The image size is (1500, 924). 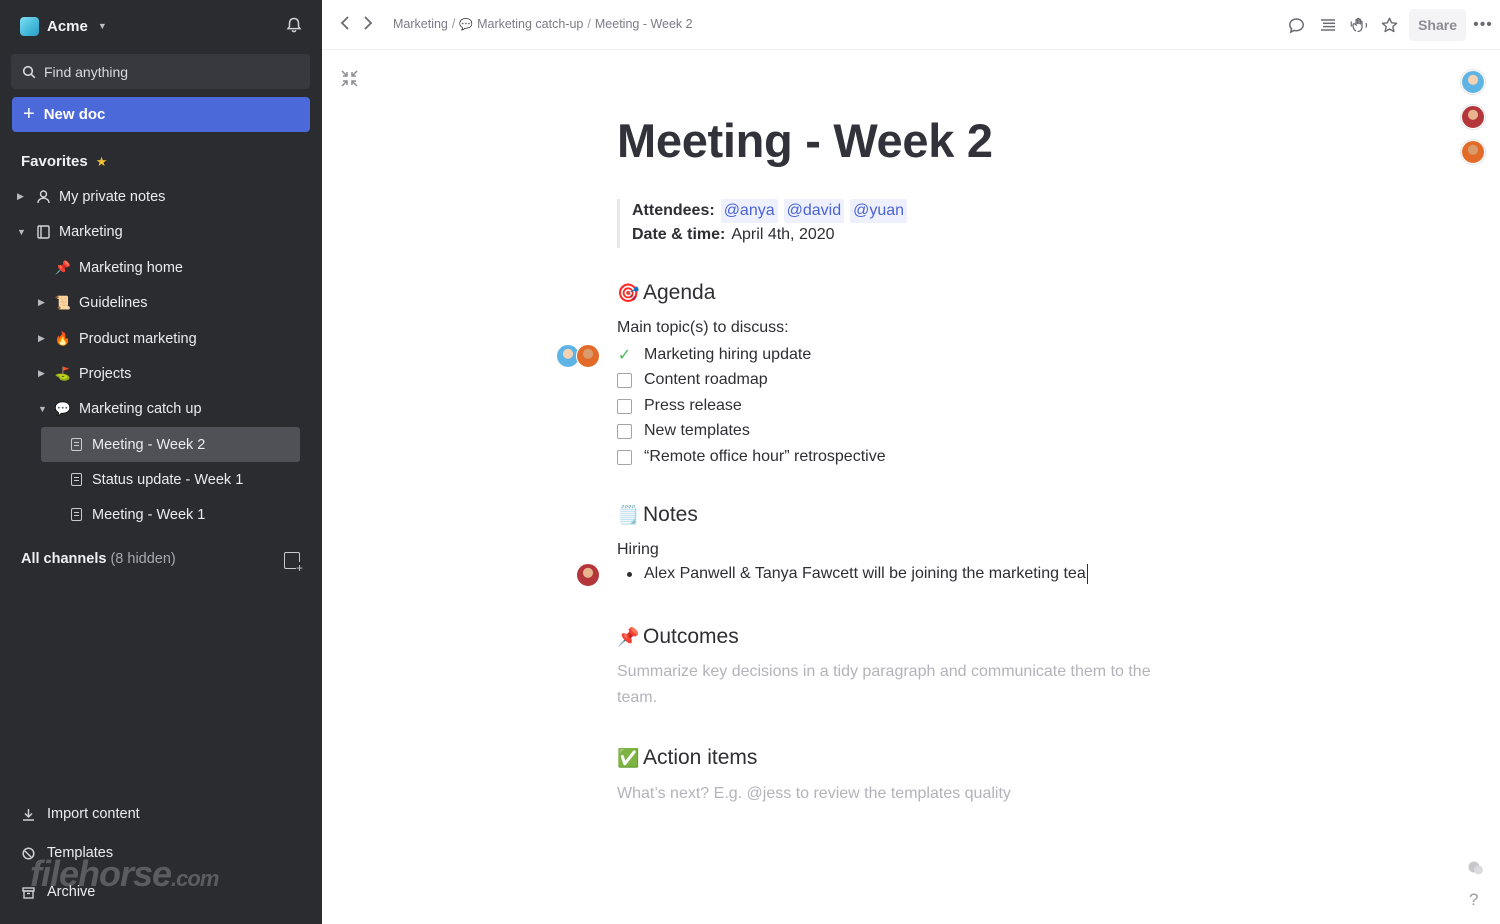 What do you see at coordinates (420, 24) in the screenshot?
I see `breadcrumb-marketing: Marketing` at bounding box center [420, 24].